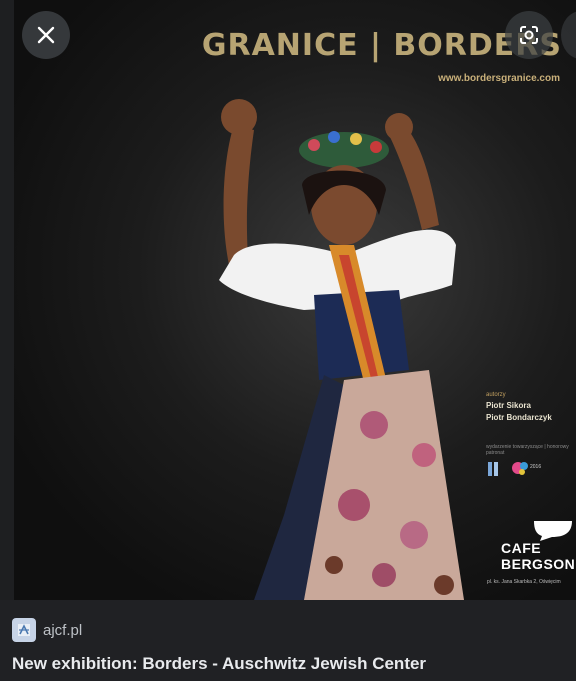 The width and height of the screenshot is (576, 681). What do you see at coordinates (508, 405) in the screenshot?
I see `author-name: Piotr Sikora` at bounding box center [508, 405].